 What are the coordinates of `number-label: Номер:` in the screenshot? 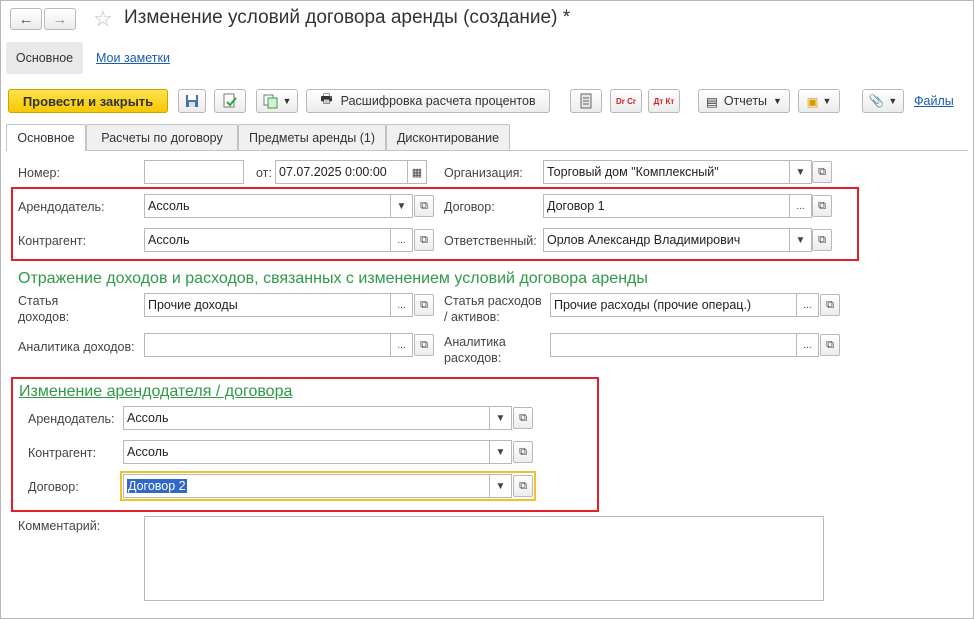 It's located at (39, 173).